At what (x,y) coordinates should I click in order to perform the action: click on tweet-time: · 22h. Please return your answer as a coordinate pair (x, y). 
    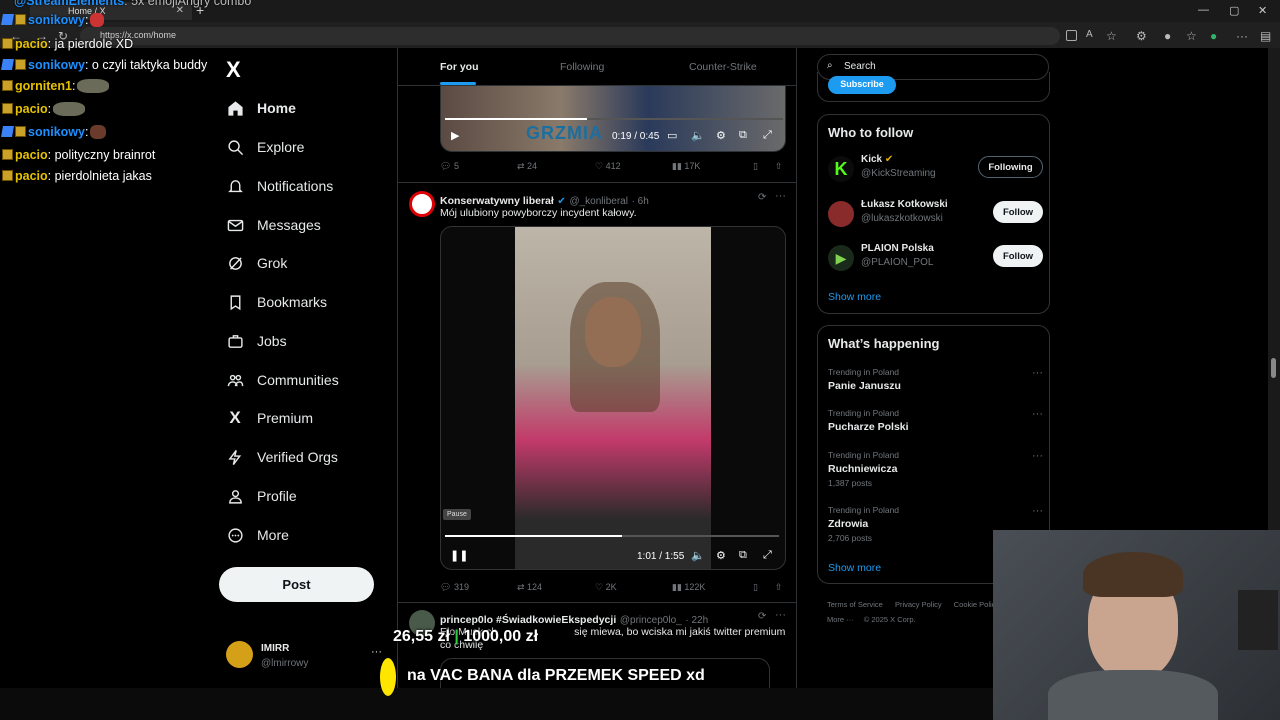
    Looking at the image, I should click on (696, 620).